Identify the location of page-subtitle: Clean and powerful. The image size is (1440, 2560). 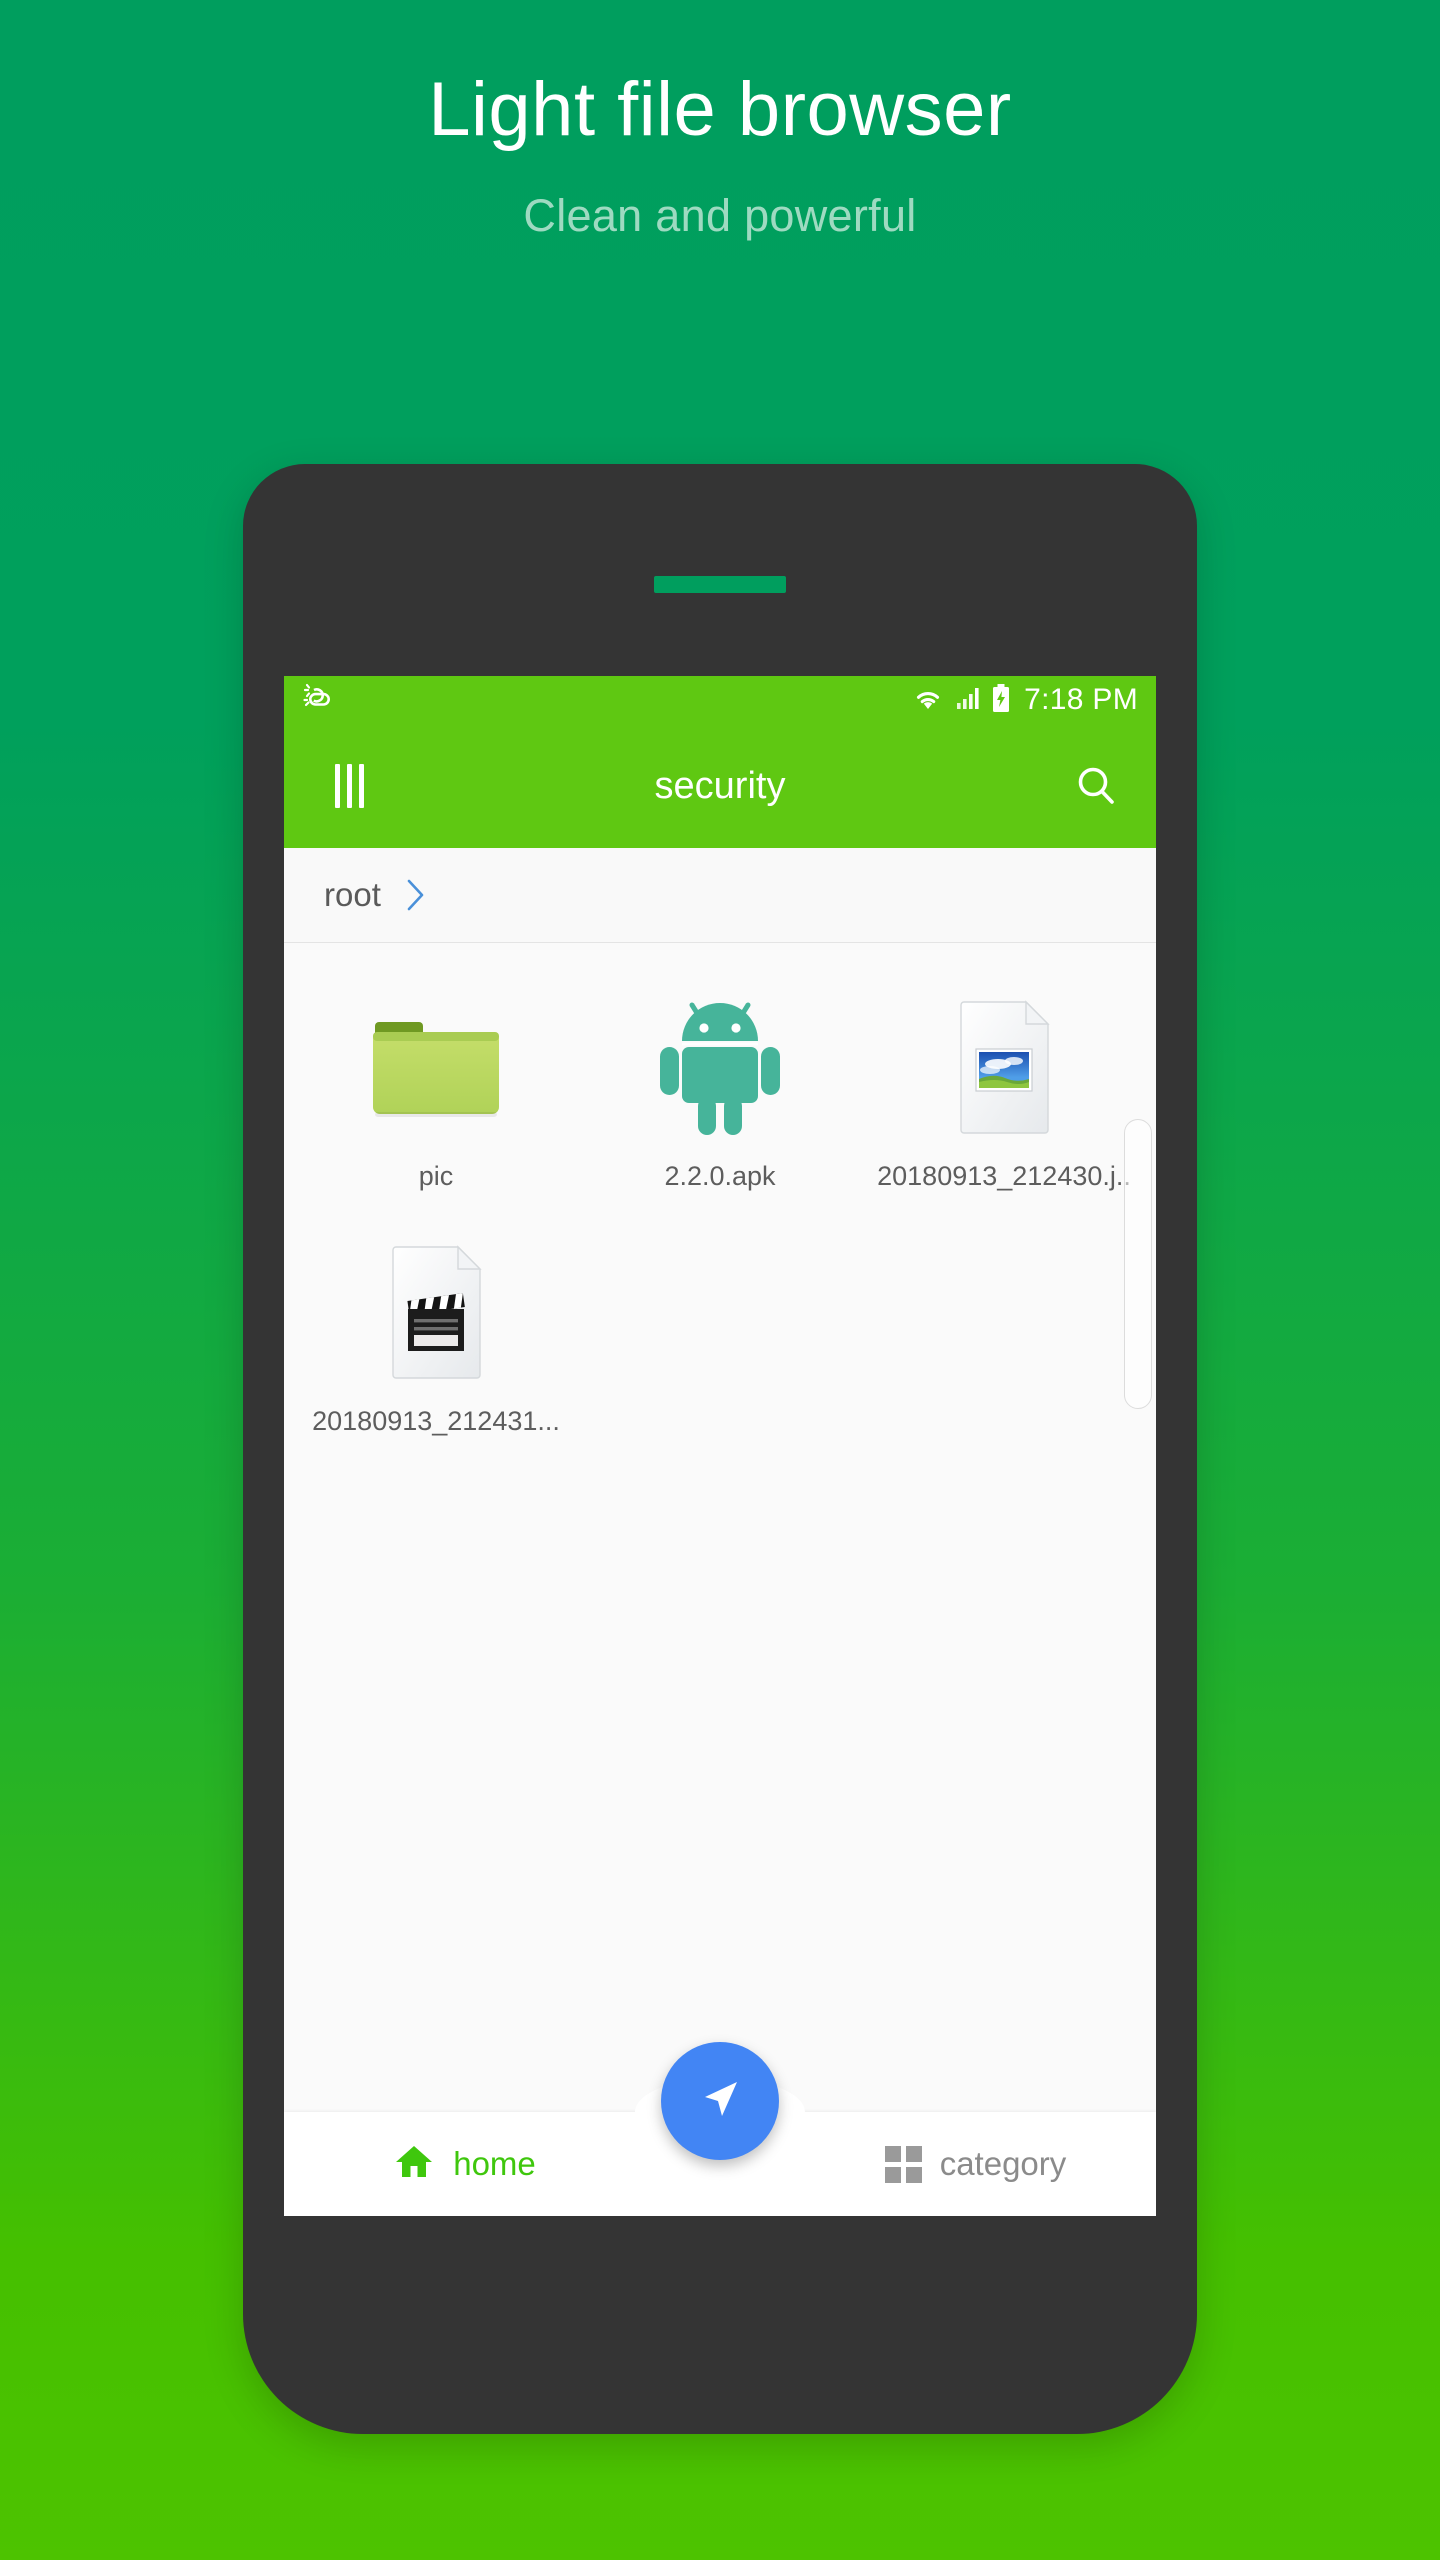
(720, 215).